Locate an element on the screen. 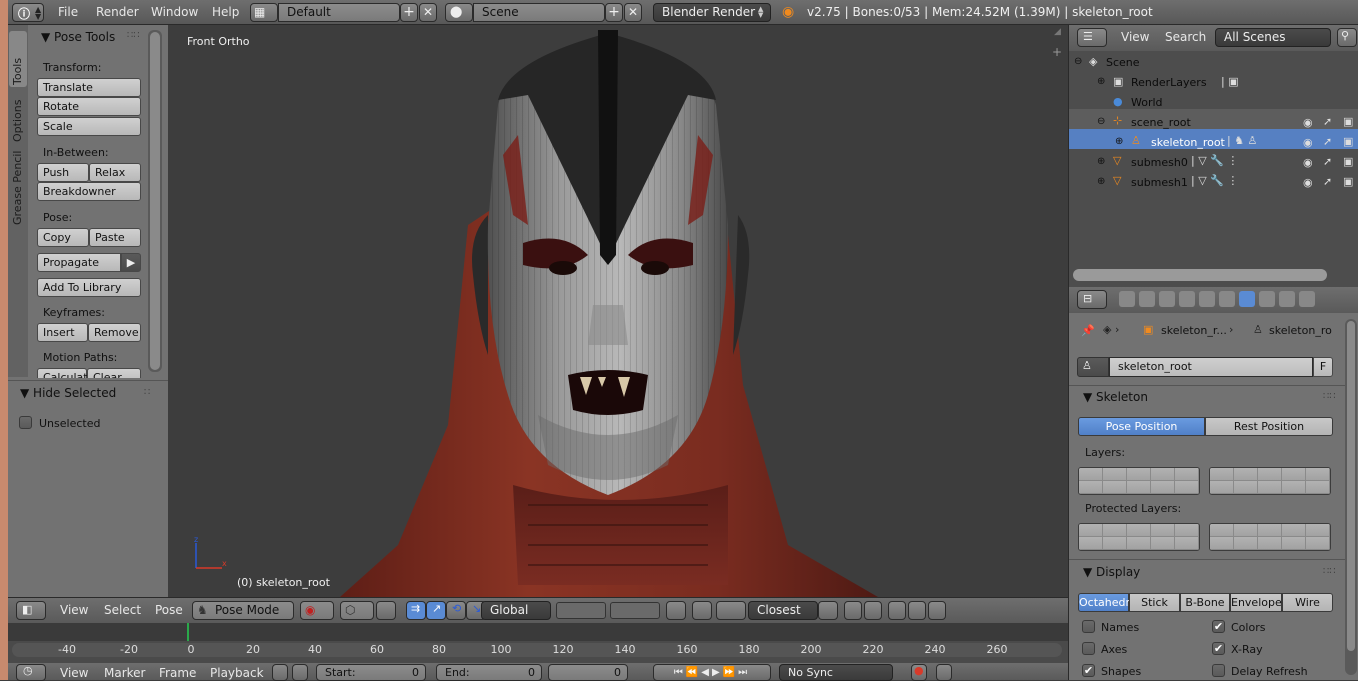 The height and width of the screenshot is (681, 1358). bone-tab-icon is located at coordinates (1267, 299).